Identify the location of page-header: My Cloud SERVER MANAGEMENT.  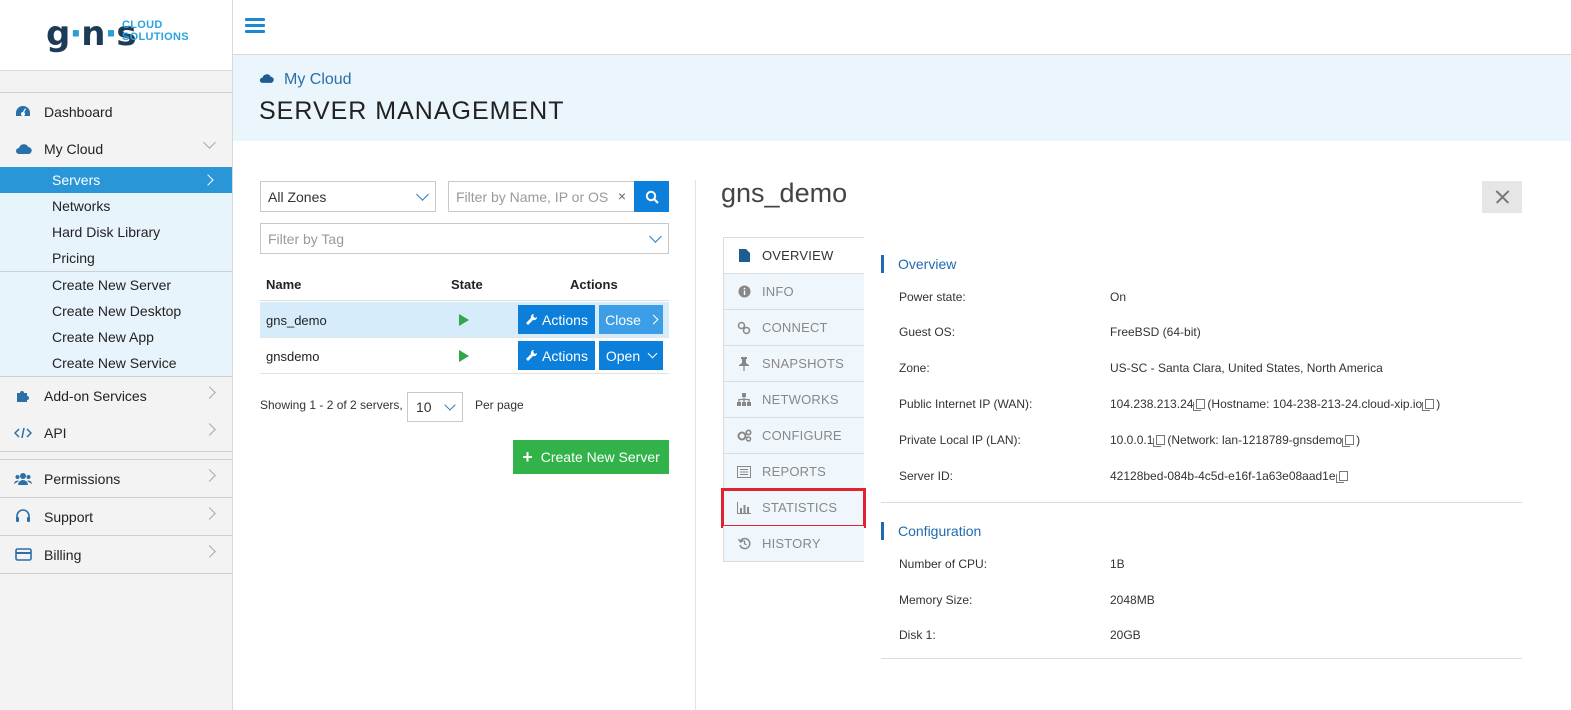
(902, 98).